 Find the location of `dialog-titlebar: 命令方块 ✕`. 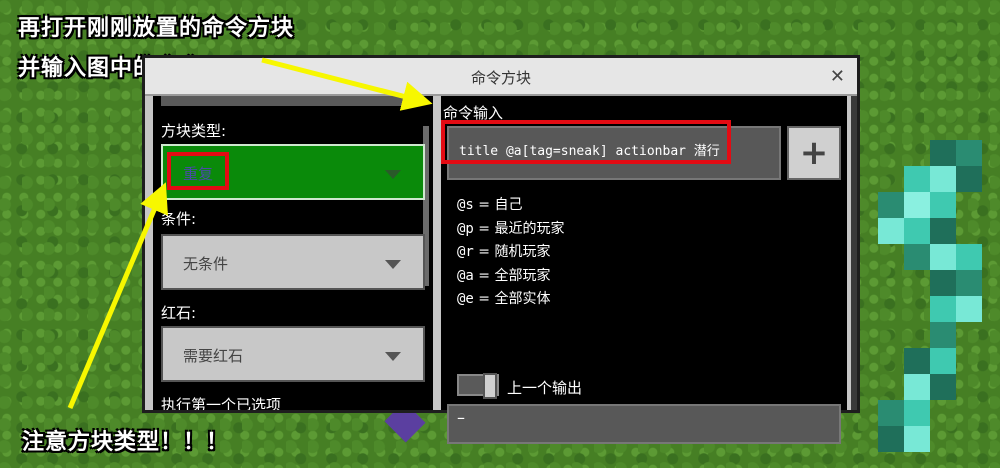

dialog-titlebar: 命令方块 ✕ is located at coordinates (501, 77).